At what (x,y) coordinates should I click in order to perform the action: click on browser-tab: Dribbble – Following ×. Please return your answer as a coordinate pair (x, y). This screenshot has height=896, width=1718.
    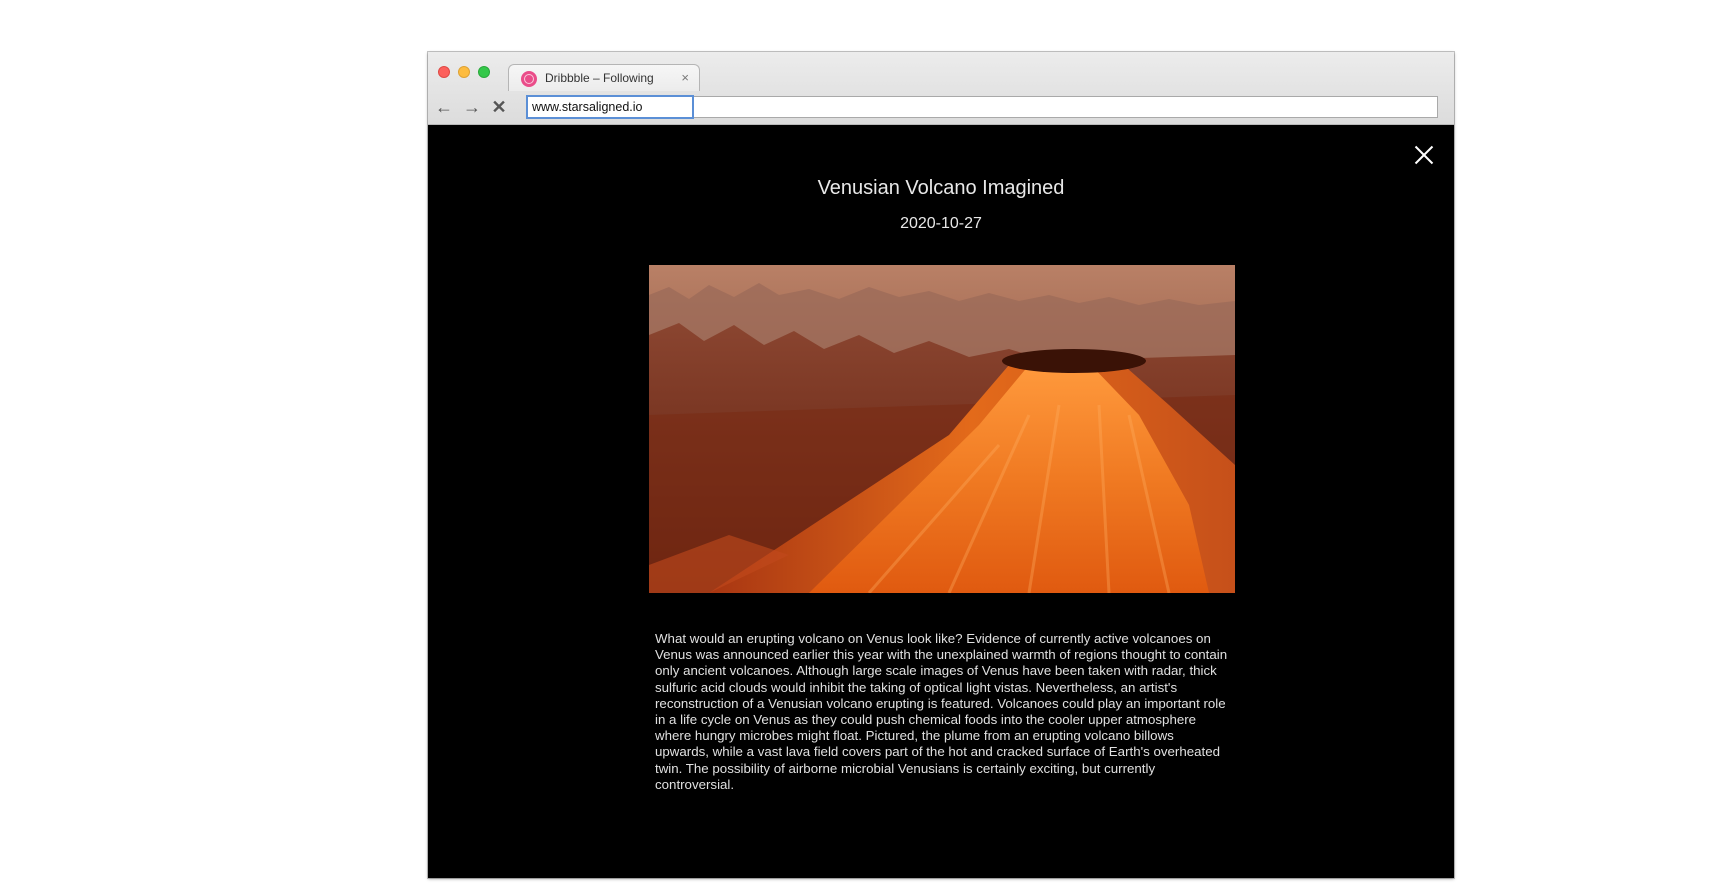
    Looking at the image, I should click on (604, 77).